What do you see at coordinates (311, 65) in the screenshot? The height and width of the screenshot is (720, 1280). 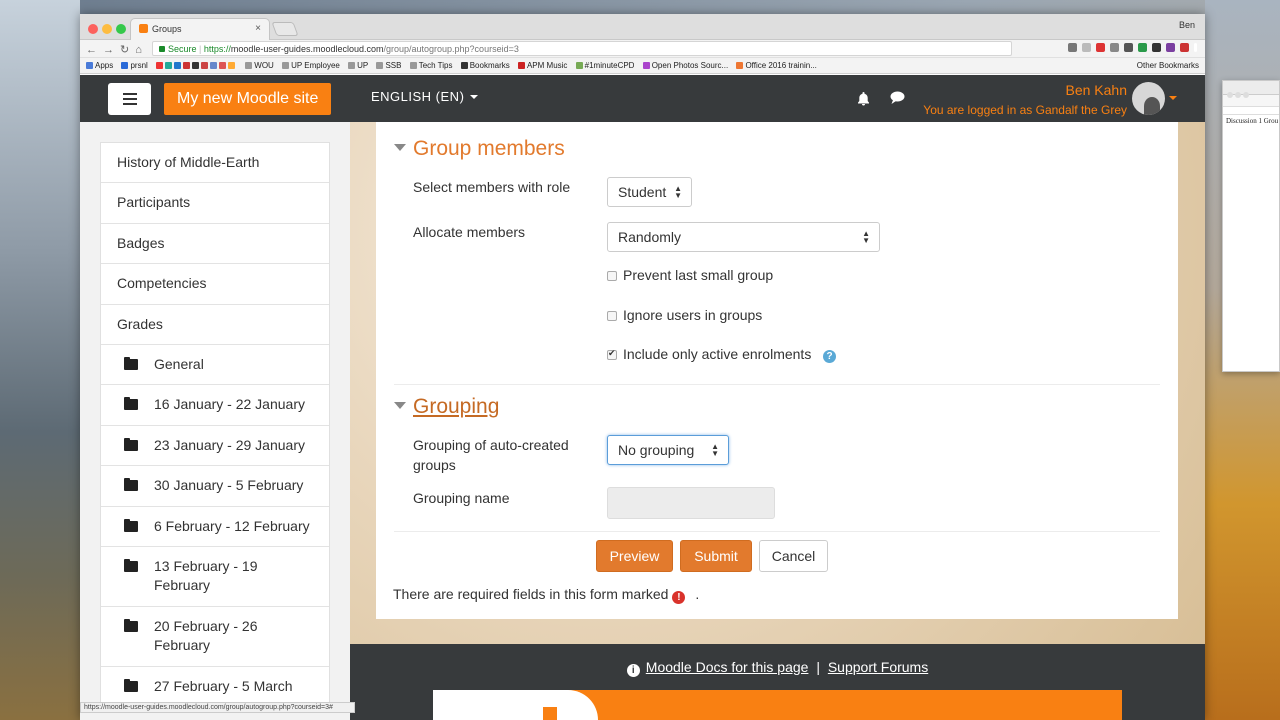 I see `bookmark-up-employee: UP Employee` at bounding box center [311, 65].